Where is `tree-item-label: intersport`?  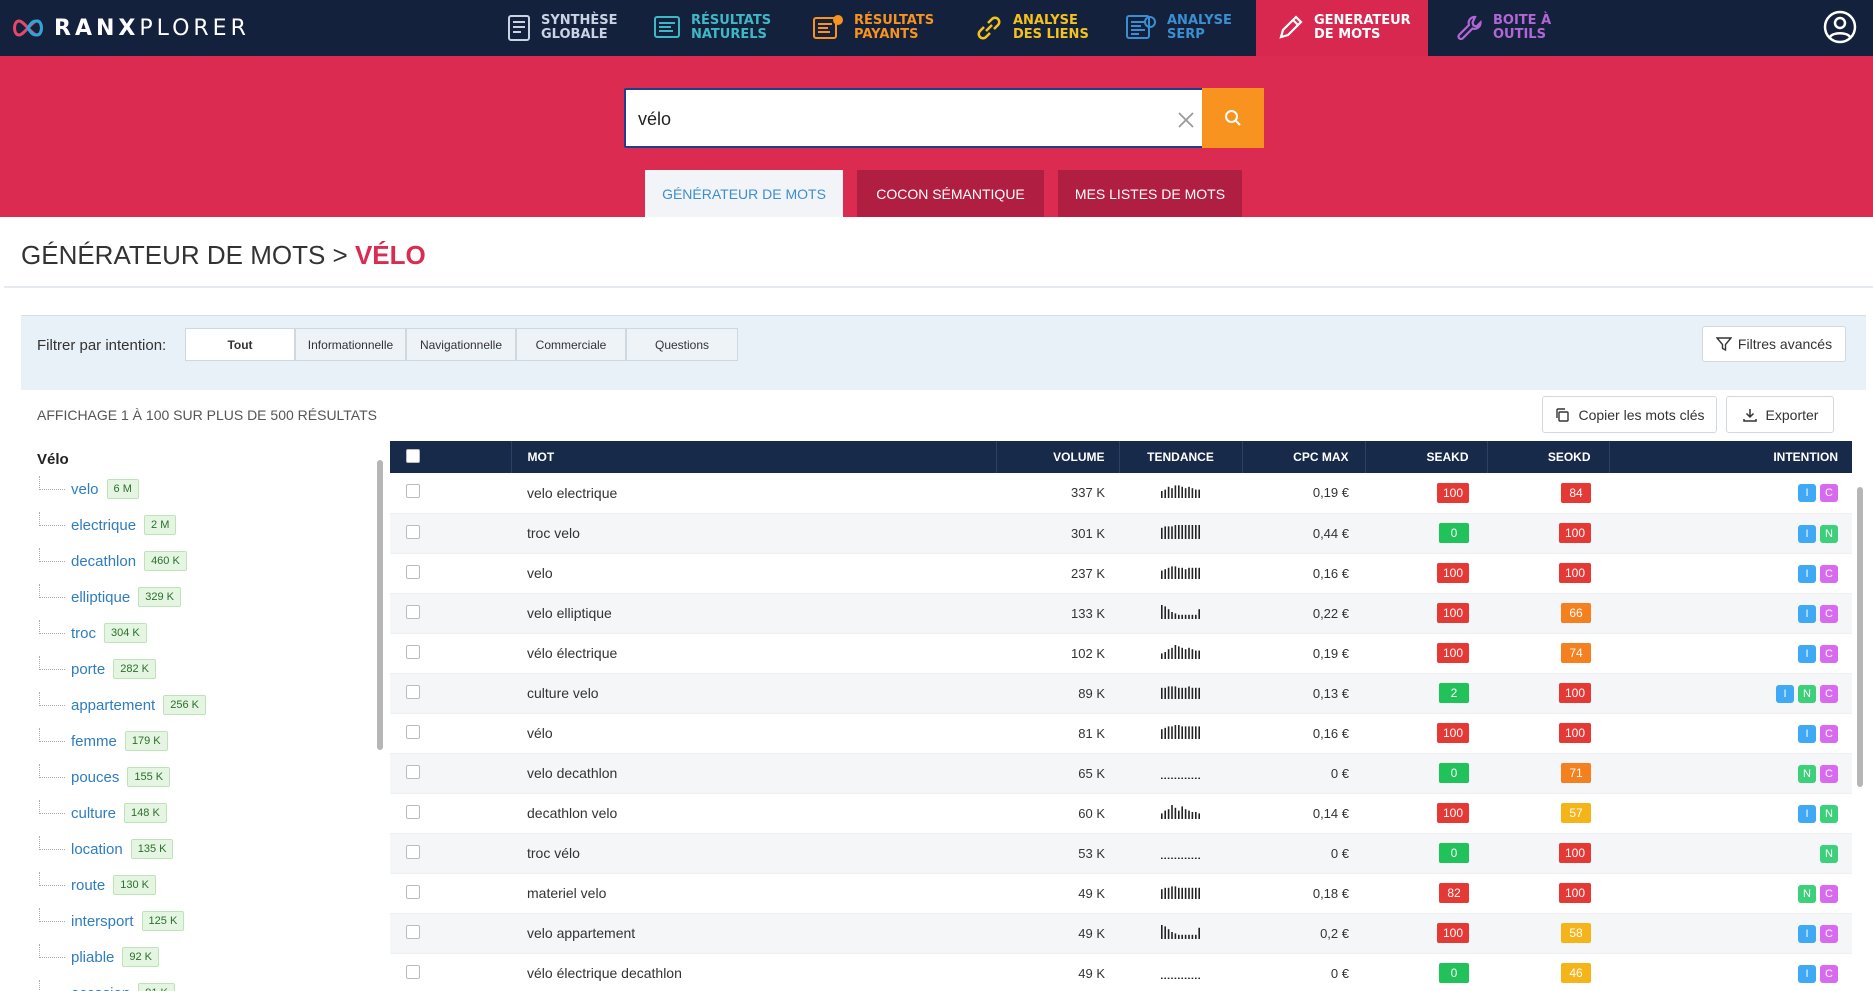
tree-item-label: intersport is located at coordinates (102, 921).